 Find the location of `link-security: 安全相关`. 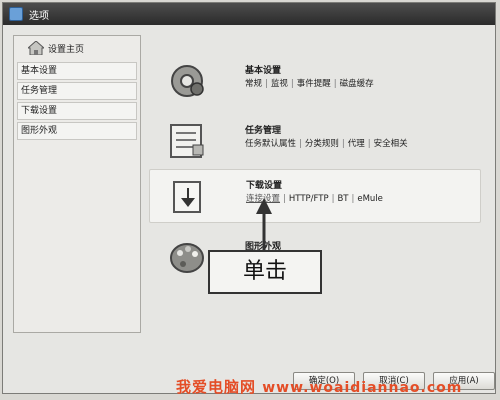

link-security: 安全相关 is located at coordinates (391, 144).